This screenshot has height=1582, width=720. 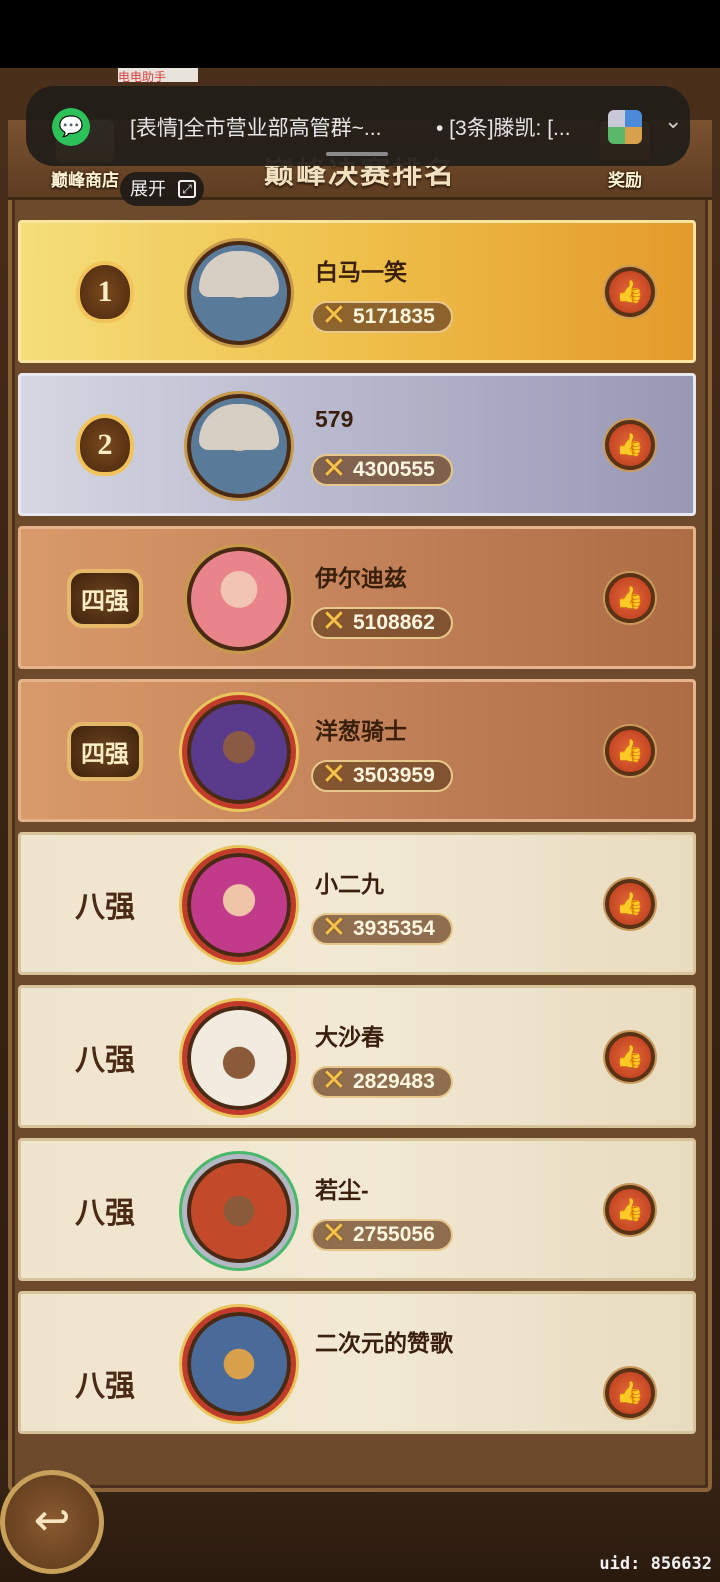 I want to click on player-name: 若尘-, so click(x=342, y=1190).